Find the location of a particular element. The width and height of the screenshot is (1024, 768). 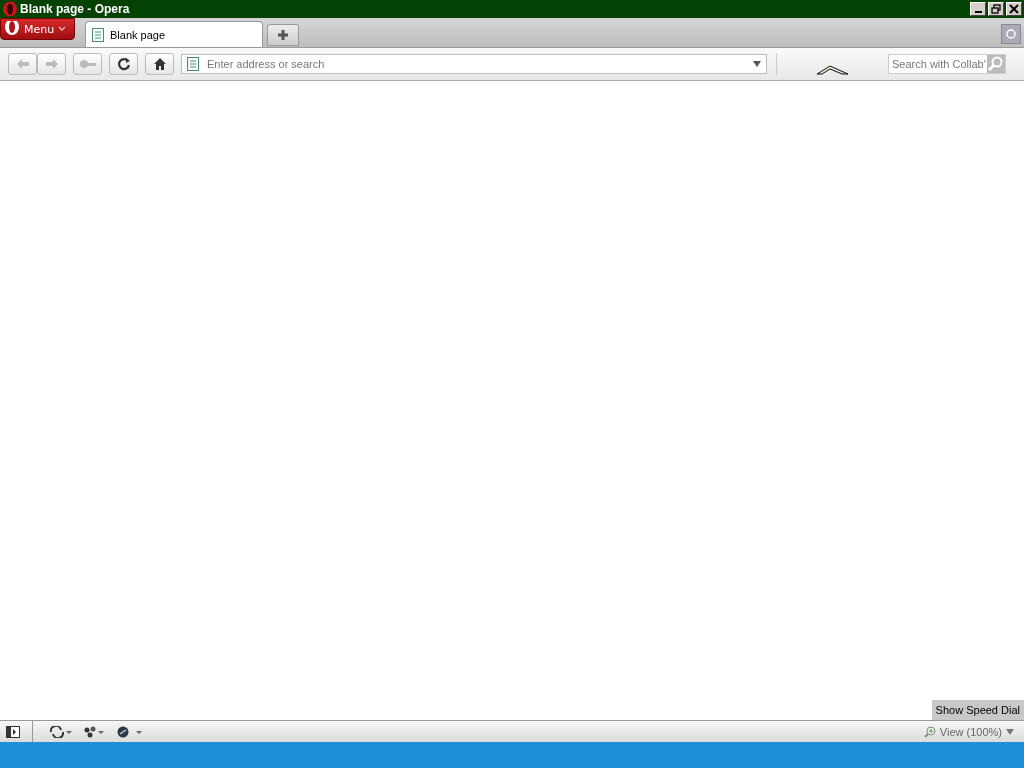

search-box: Search with Collab' is located at coordinates (947, 64).